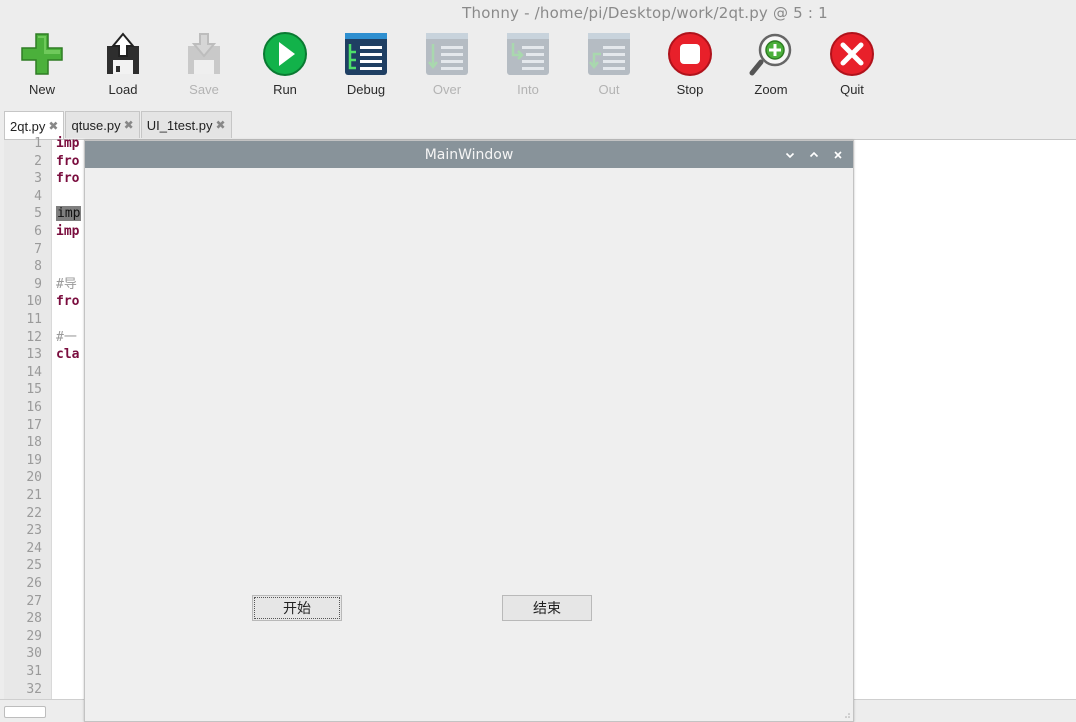 This screenshot has height=722, width=1076. I want to click on code-line: cla, so click(67, 355).